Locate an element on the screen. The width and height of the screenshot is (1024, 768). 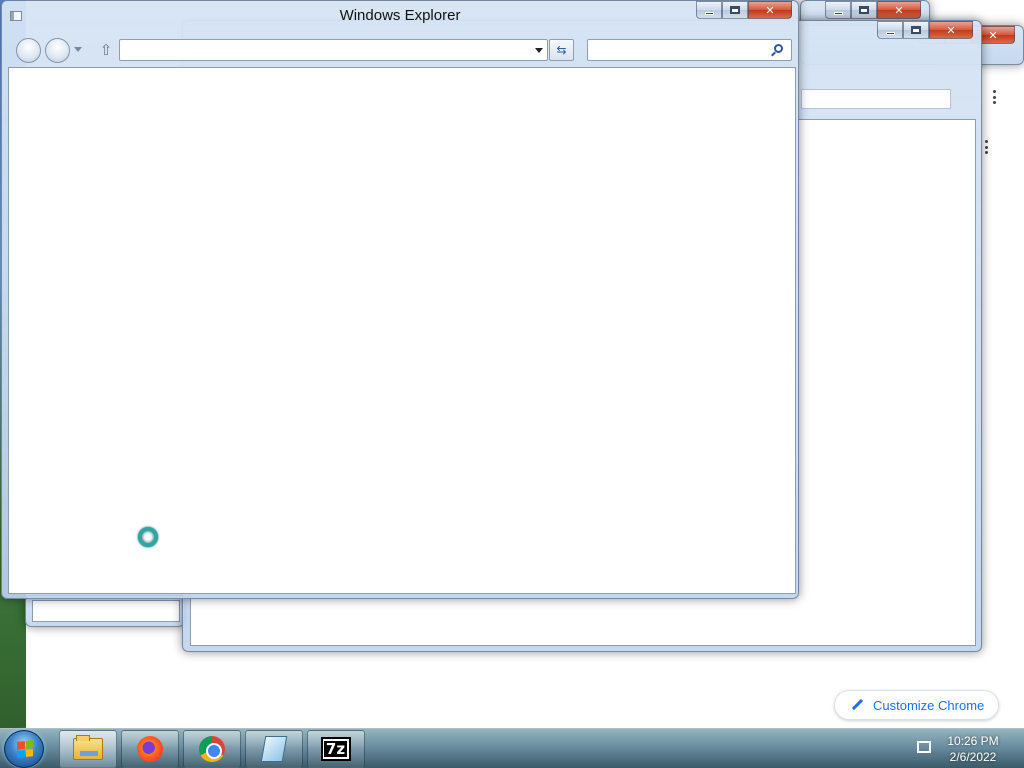
taskbar-item-windows-explorer is located at coordinates (88, 749).